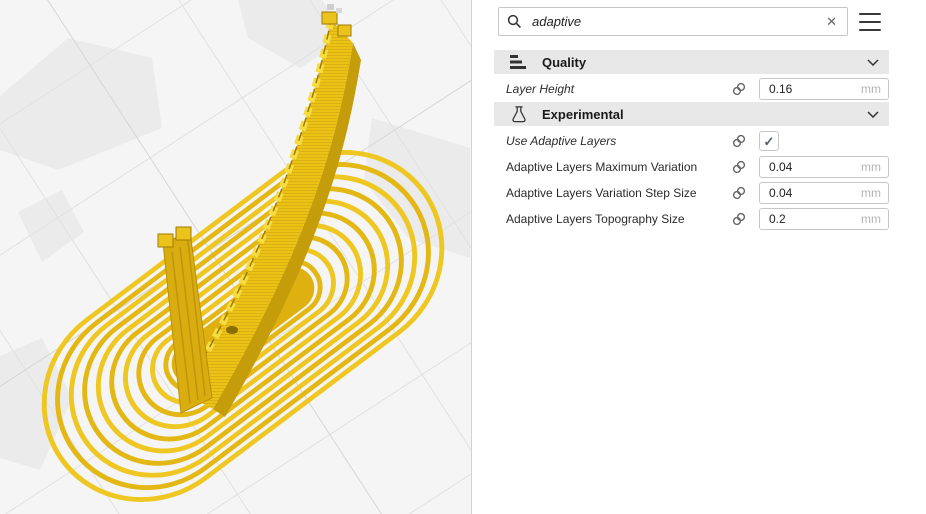  What do you see at coordinates (812, 167) in the screenshot?
I see `adaptive-max-variation-input` at bounding box center [812, 167].